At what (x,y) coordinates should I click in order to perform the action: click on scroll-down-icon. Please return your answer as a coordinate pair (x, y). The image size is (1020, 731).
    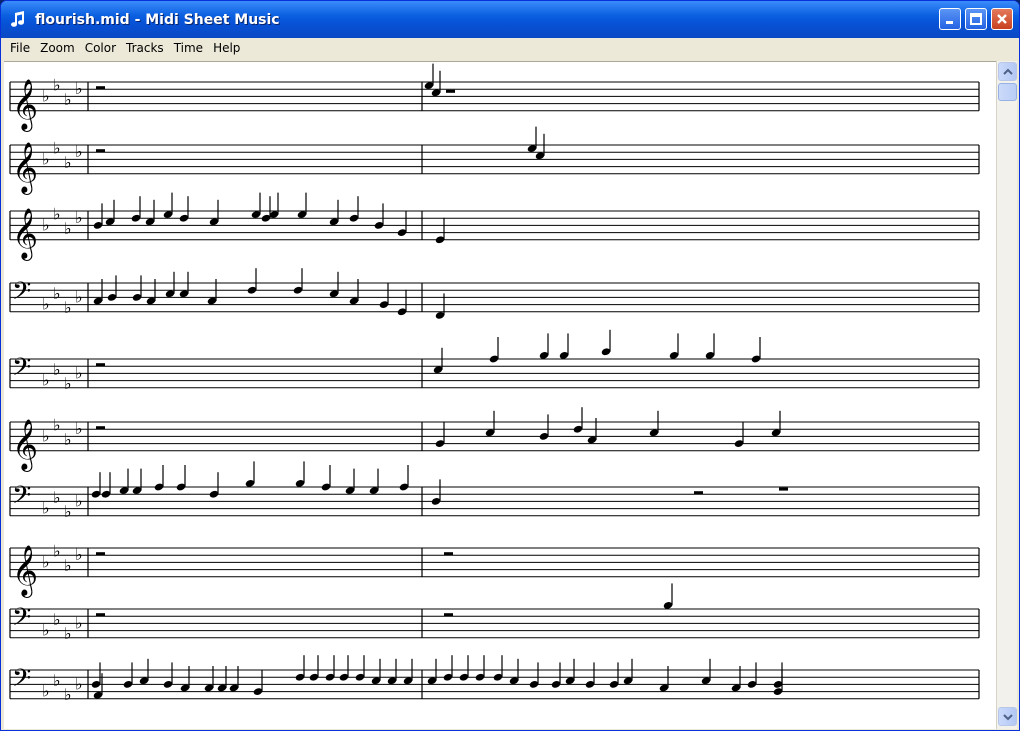
    Looking at the image, I should click on (1007, 716).